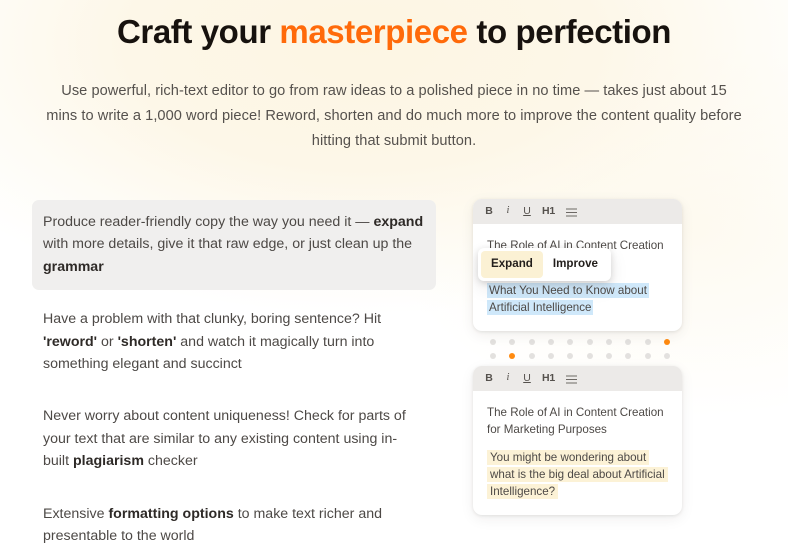 Image resolution: width=788 pixels, height=549 pixels. What do you see at coordinates (147, 341) in the screenshot?
I see `feature-keyword: 'shorten'` at bounding box center [147, 341].